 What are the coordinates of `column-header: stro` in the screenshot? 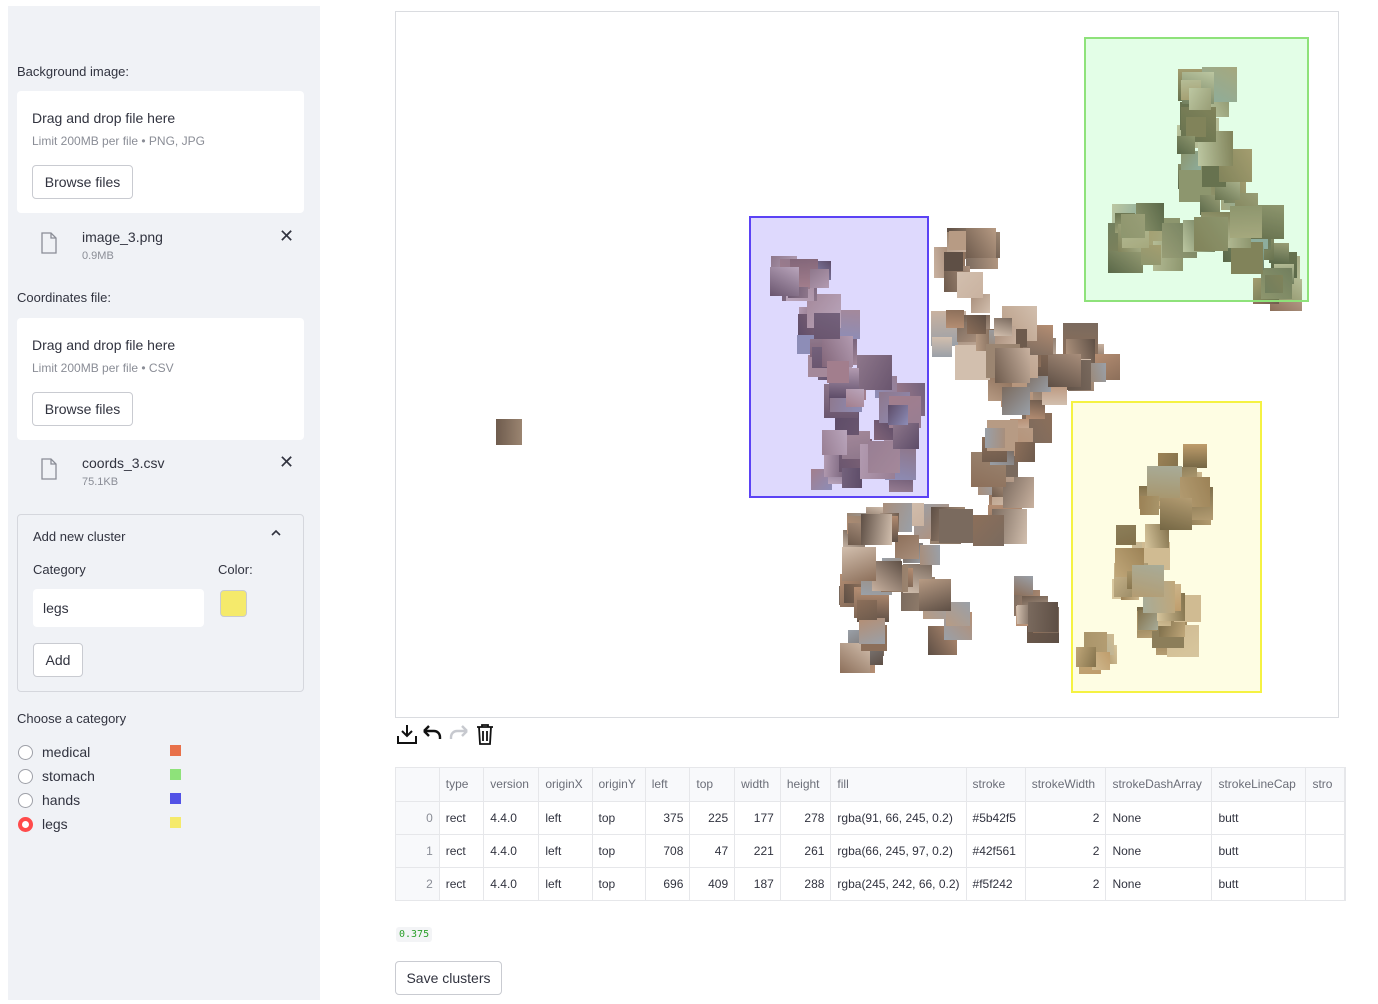 It's located at (1325, 785).